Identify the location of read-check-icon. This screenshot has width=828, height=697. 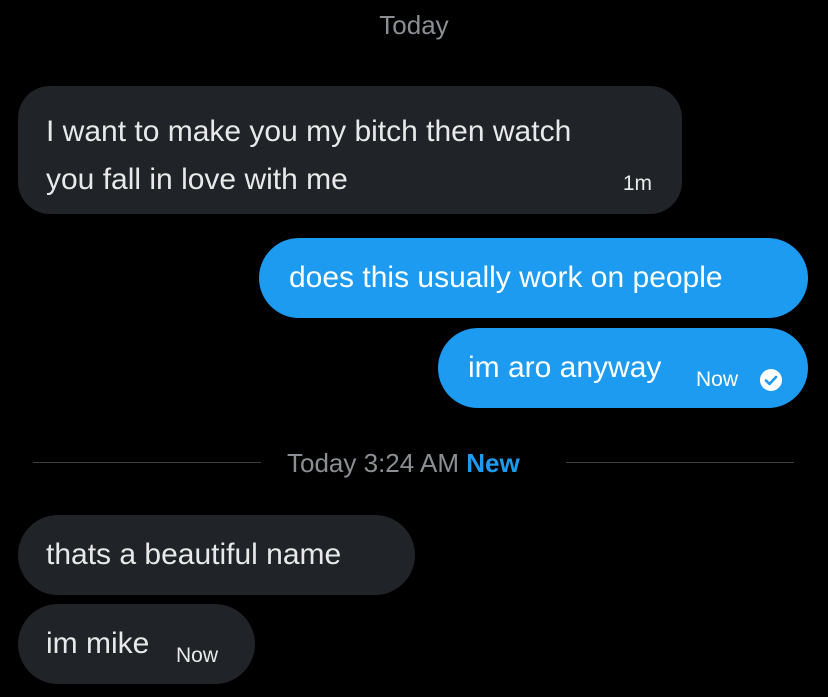
(771, 380).